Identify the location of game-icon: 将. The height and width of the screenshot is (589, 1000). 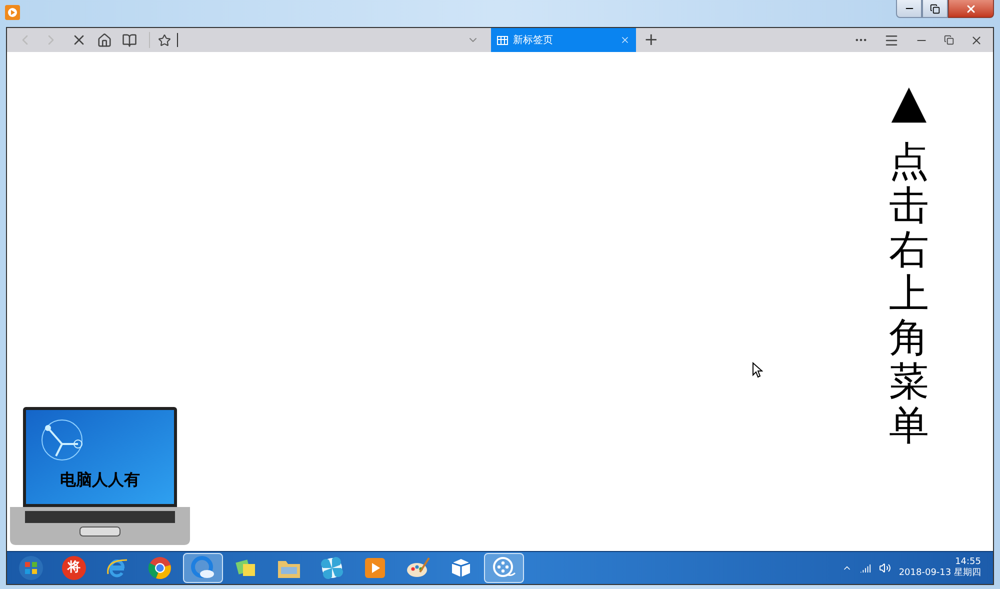
(74, 568).